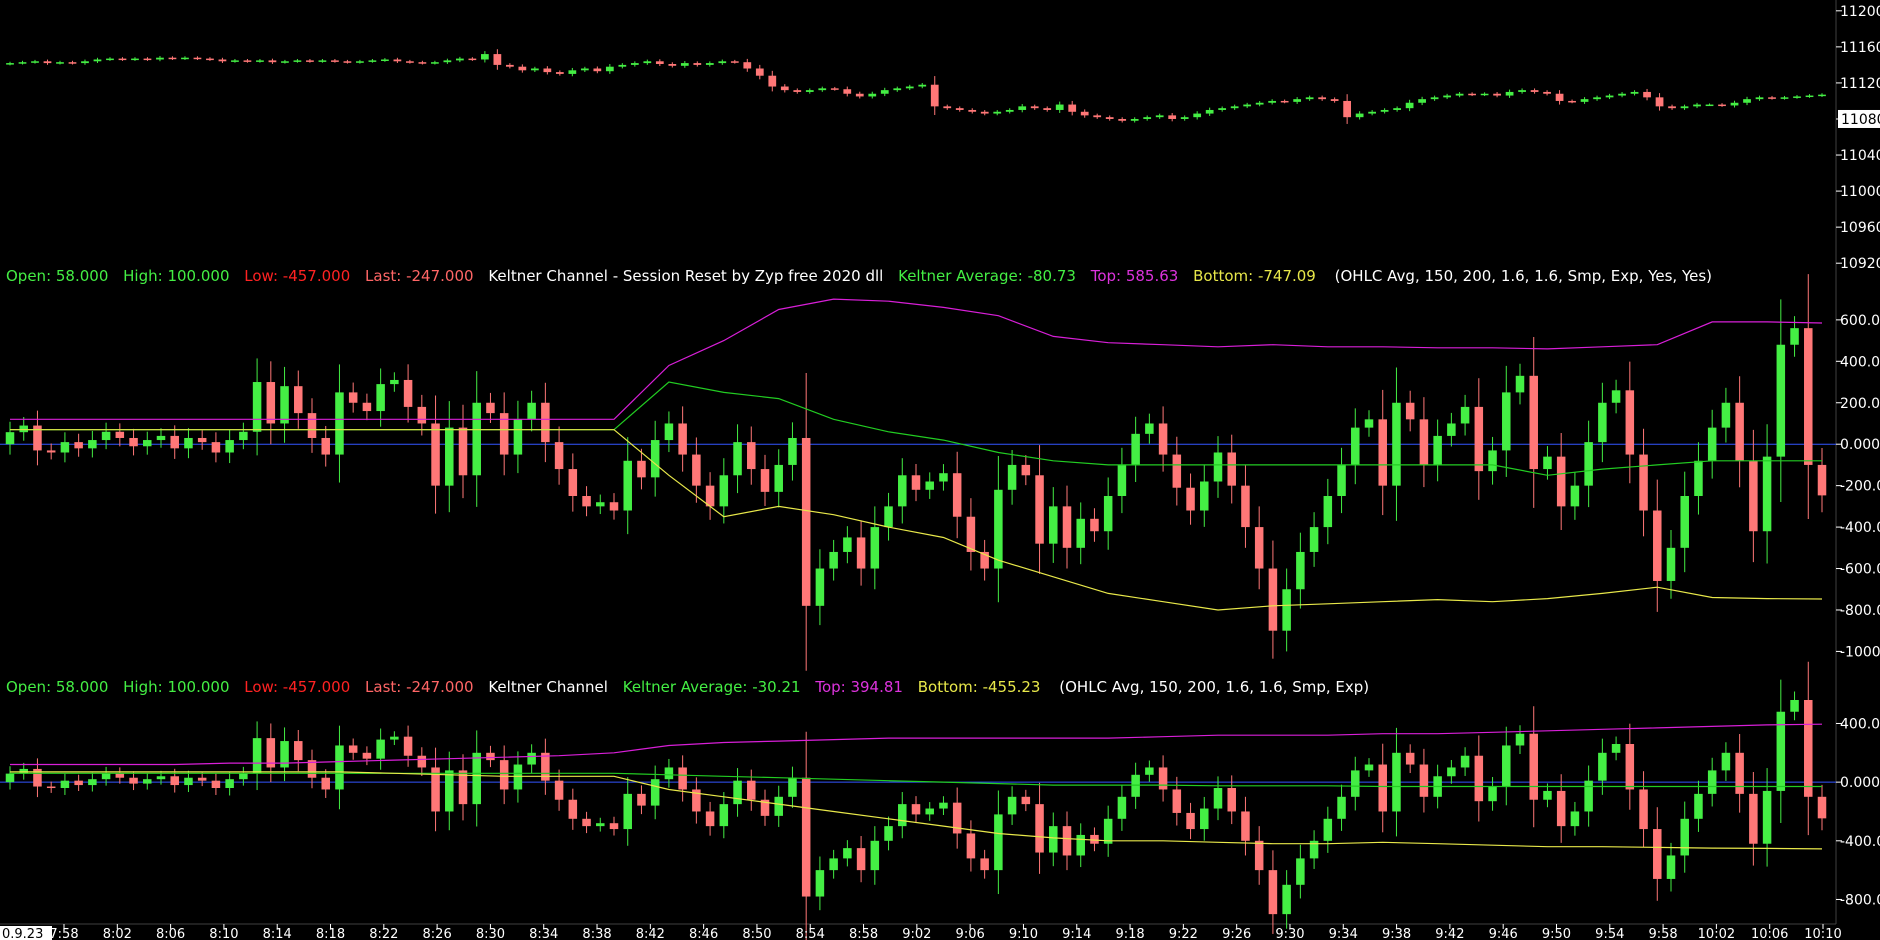 The height and width of the screenshot is (940, 1880). What do you see at coordinates (1076, 933) in the screenshot?
I see `time-tick-label: 9:14` at bounding box center [1076, 933].